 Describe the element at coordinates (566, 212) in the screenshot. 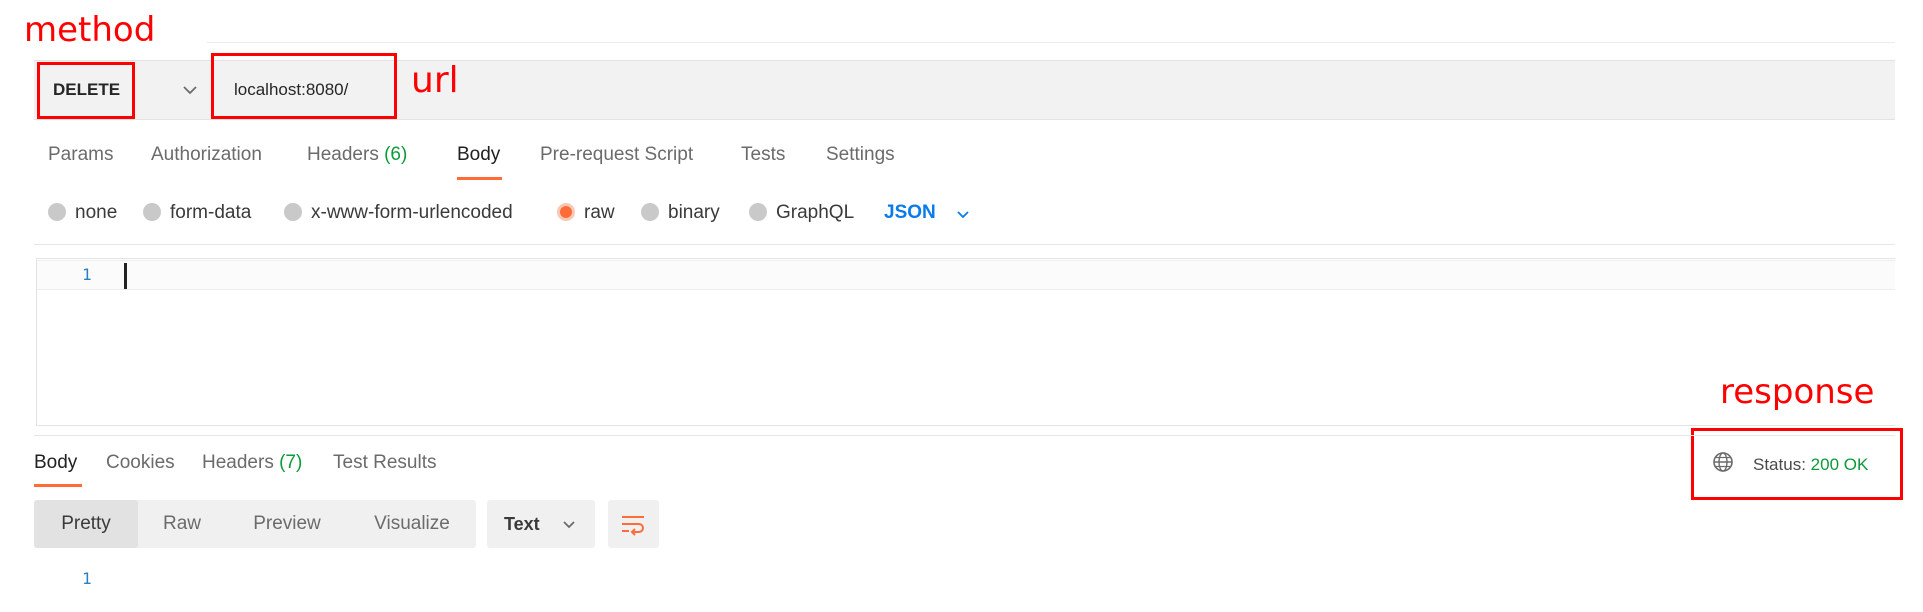

I see `radio-raw-dot` at that location.